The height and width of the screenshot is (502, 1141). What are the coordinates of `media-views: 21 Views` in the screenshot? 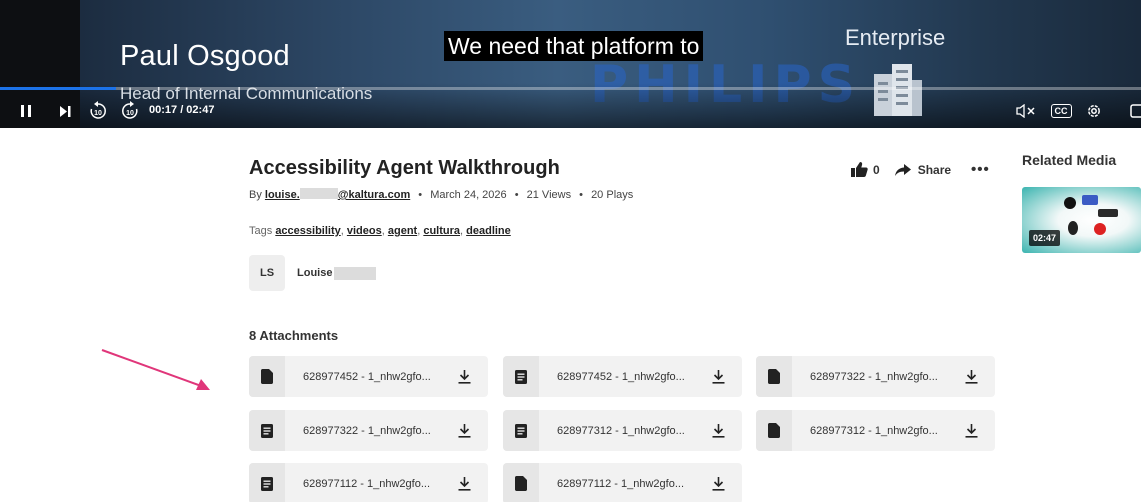 It's located at (549, 195).